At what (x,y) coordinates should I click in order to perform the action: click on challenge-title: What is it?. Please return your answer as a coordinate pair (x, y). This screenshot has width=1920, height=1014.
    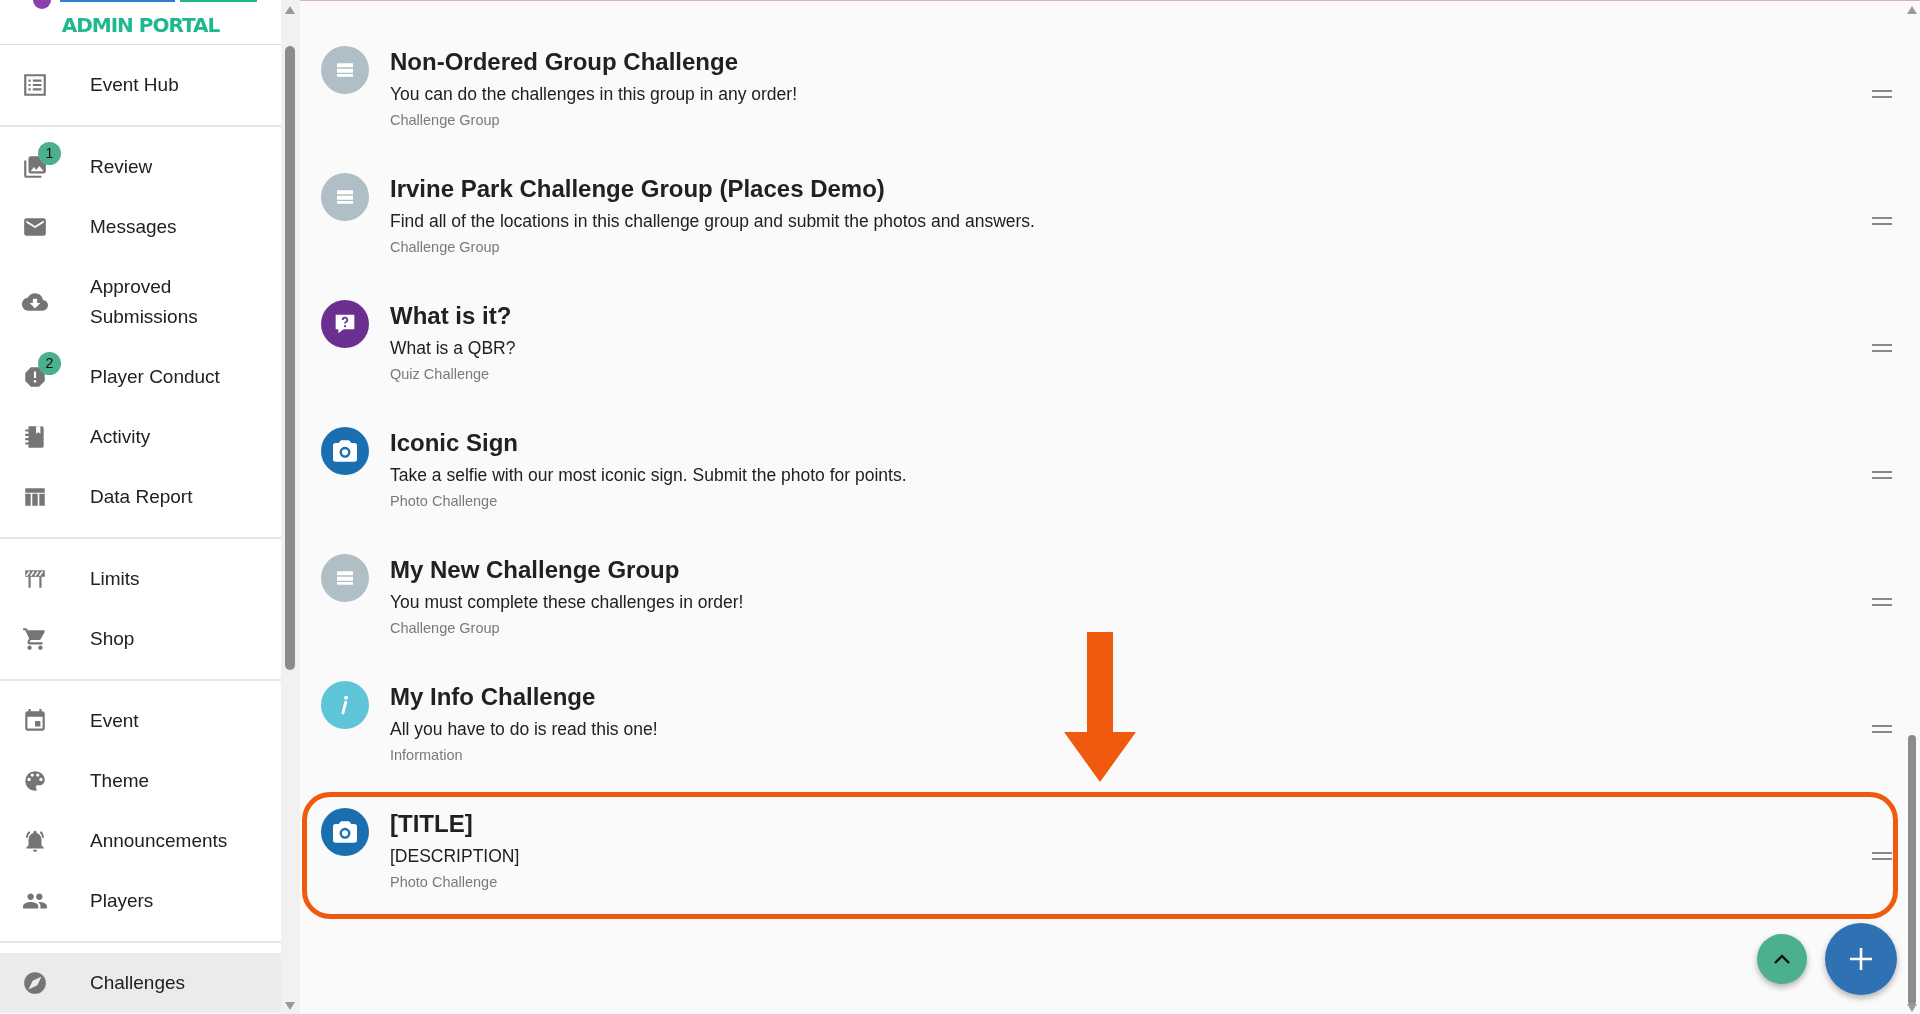
    Looking at the image, I should click on (451, 316).